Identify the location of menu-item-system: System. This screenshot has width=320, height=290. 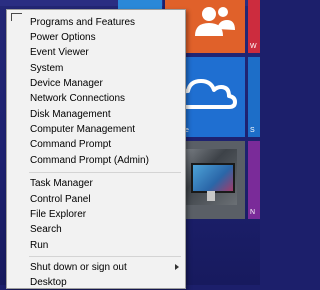
(96, 68).